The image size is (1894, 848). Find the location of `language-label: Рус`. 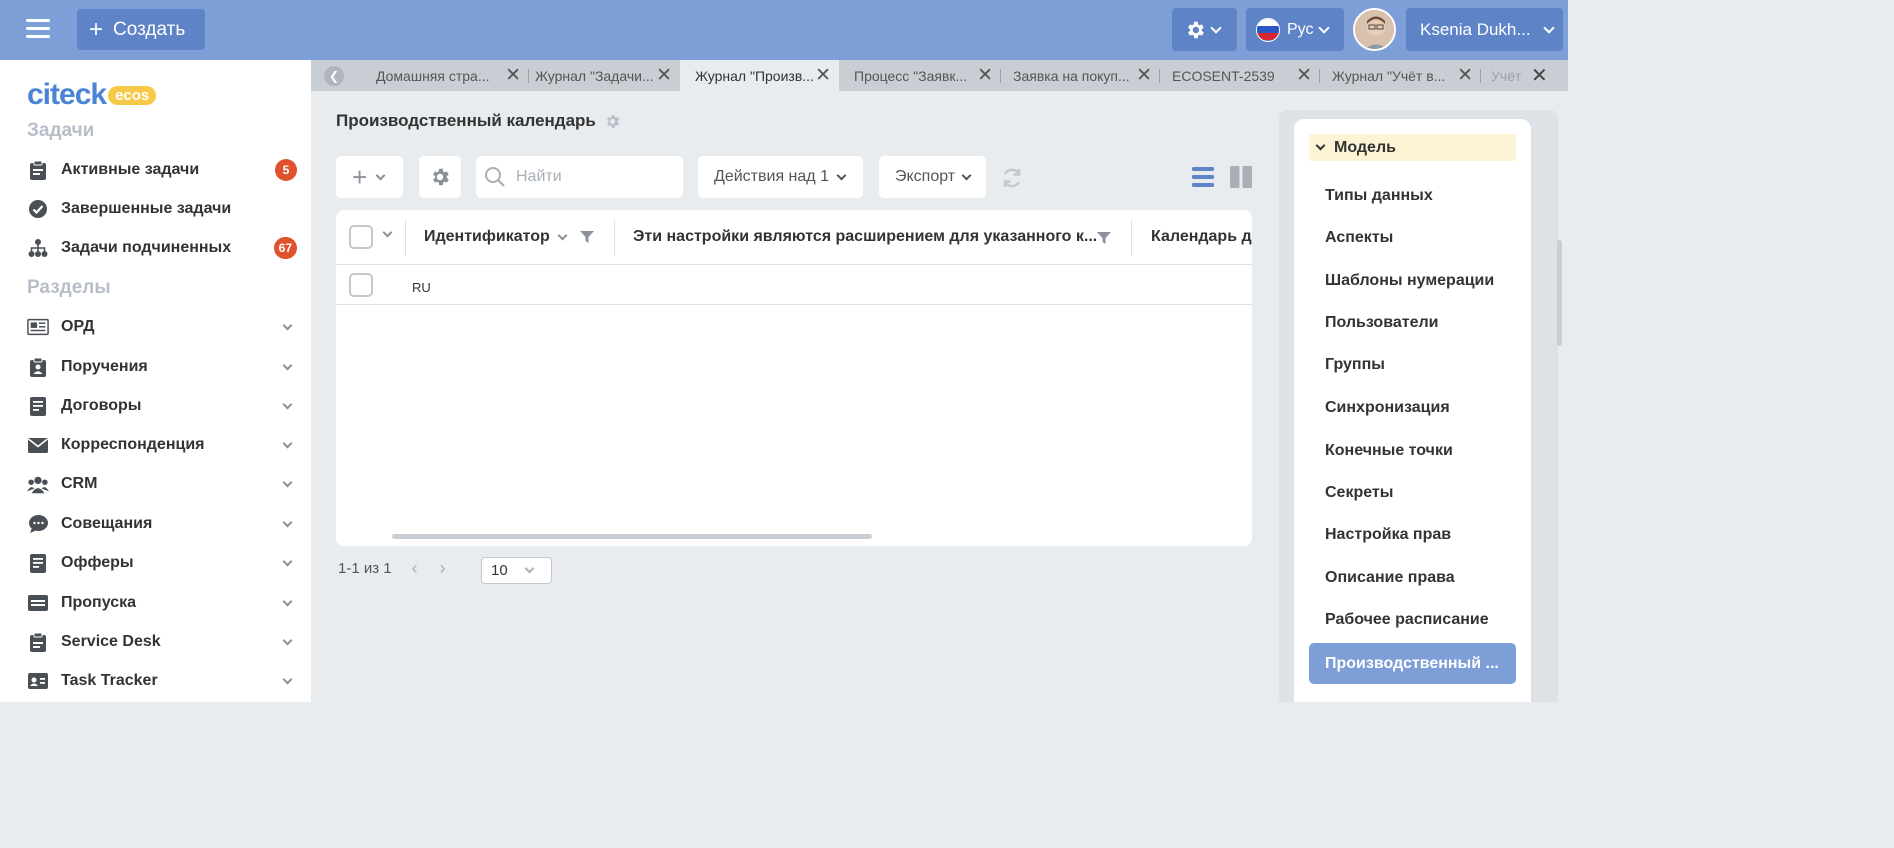

language-label: Рус is located at coordinates (1300, 29).